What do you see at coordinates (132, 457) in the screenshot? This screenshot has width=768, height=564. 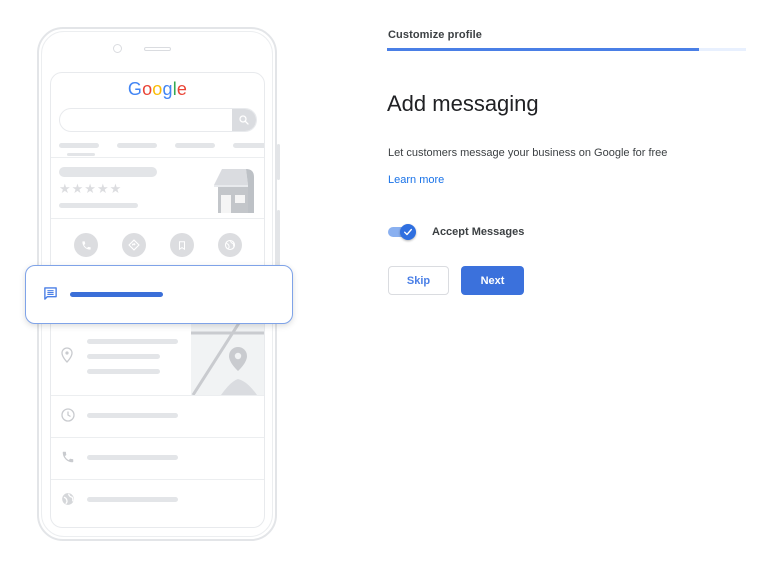 I see `phone-number-placeholder` at bounding box center [132, 457].